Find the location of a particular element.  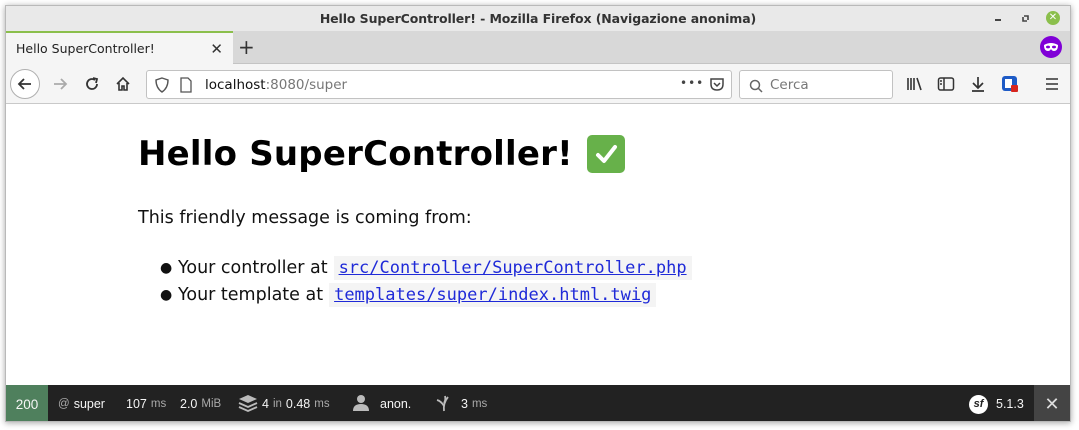

symfony-version-item: sf 5.1.3 is located at coordinates (996, 403).